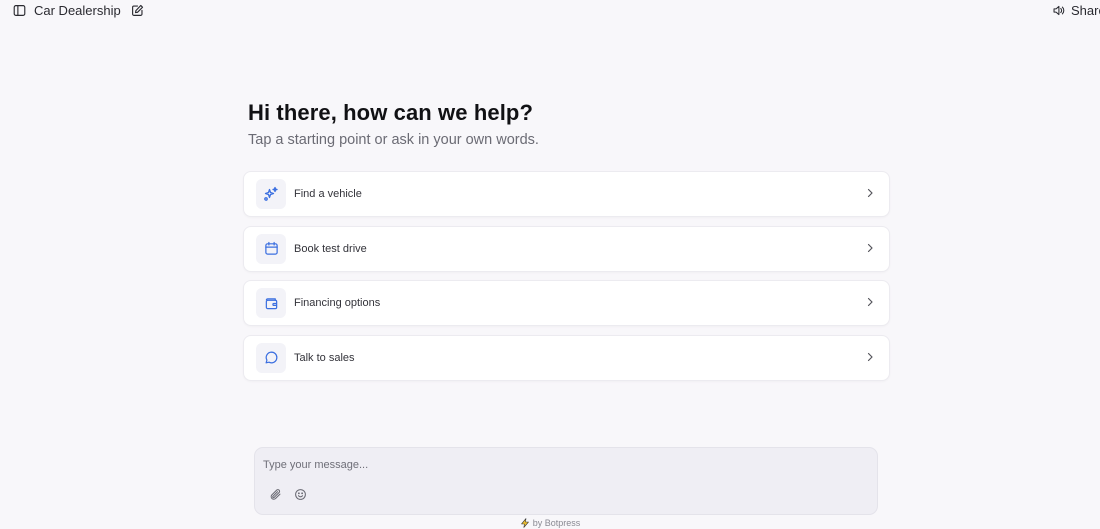 The height and width of the screenshot is (529, 1100). Describe the element at coordinates (1085, 10) in the screenshot. I see `share-button: Share` at that location.